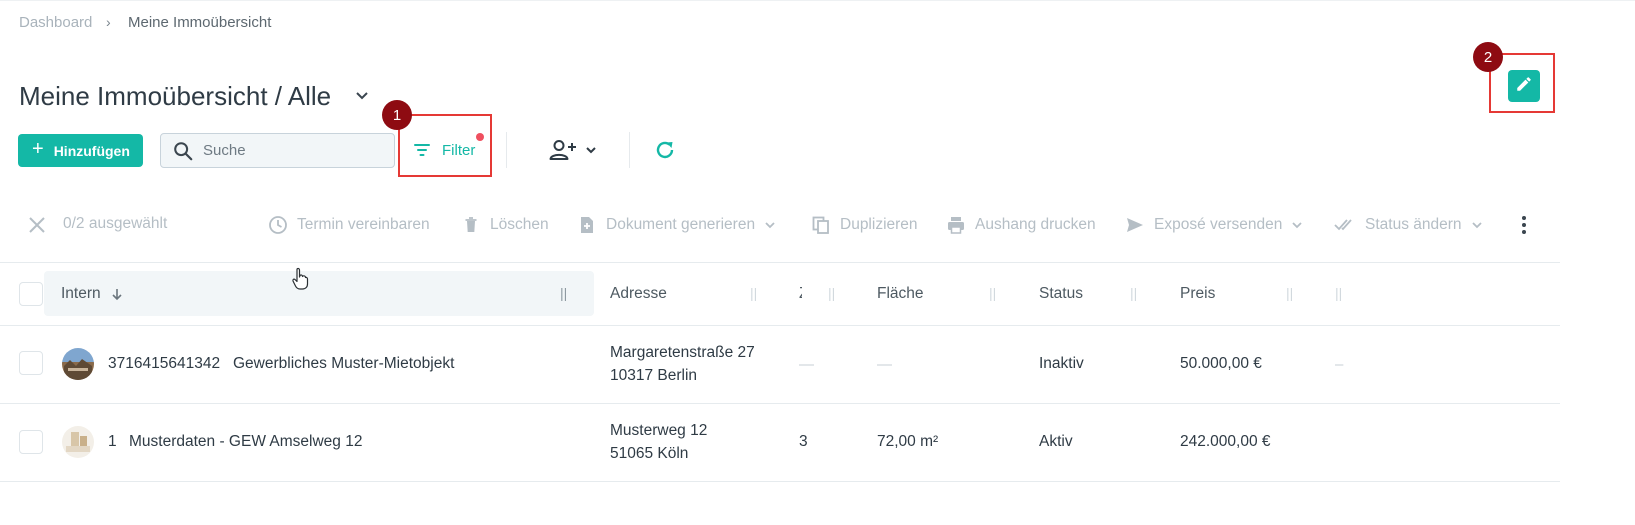 The height and width of the screenshot is (525, 1635). Describe the element at coordinates (1061, 294) in the screenshot. I see `column-header-status: Status` at that location.